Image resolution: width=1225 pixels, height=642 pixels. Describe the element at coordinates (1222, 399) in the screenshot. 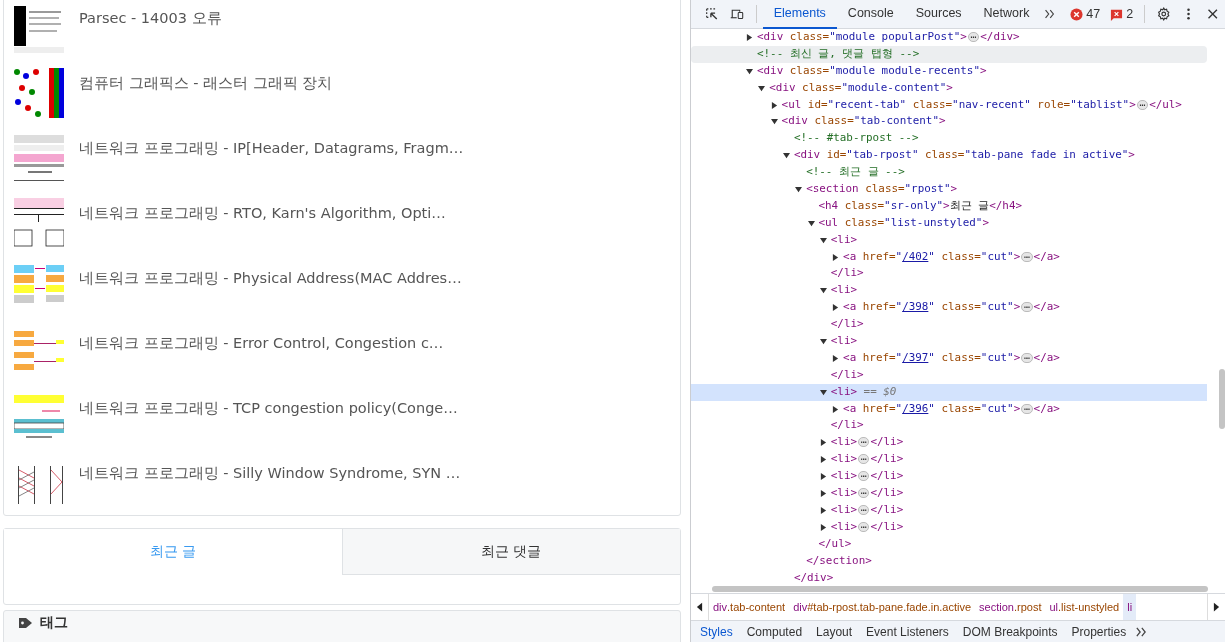

I see `vertical-scrollbar` at that location.